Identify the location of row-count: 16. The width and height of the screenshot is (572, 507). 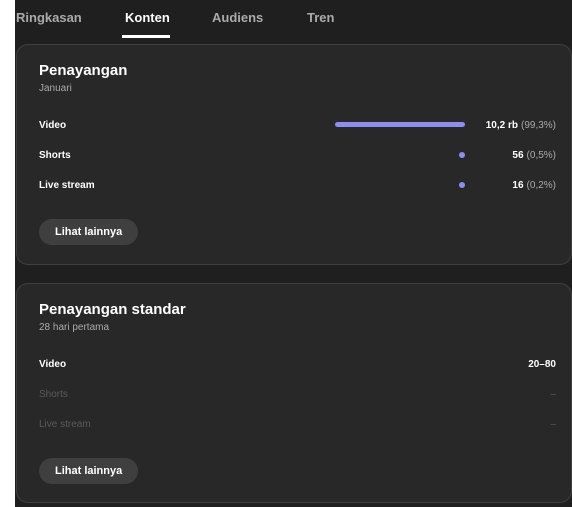
(518, 185).